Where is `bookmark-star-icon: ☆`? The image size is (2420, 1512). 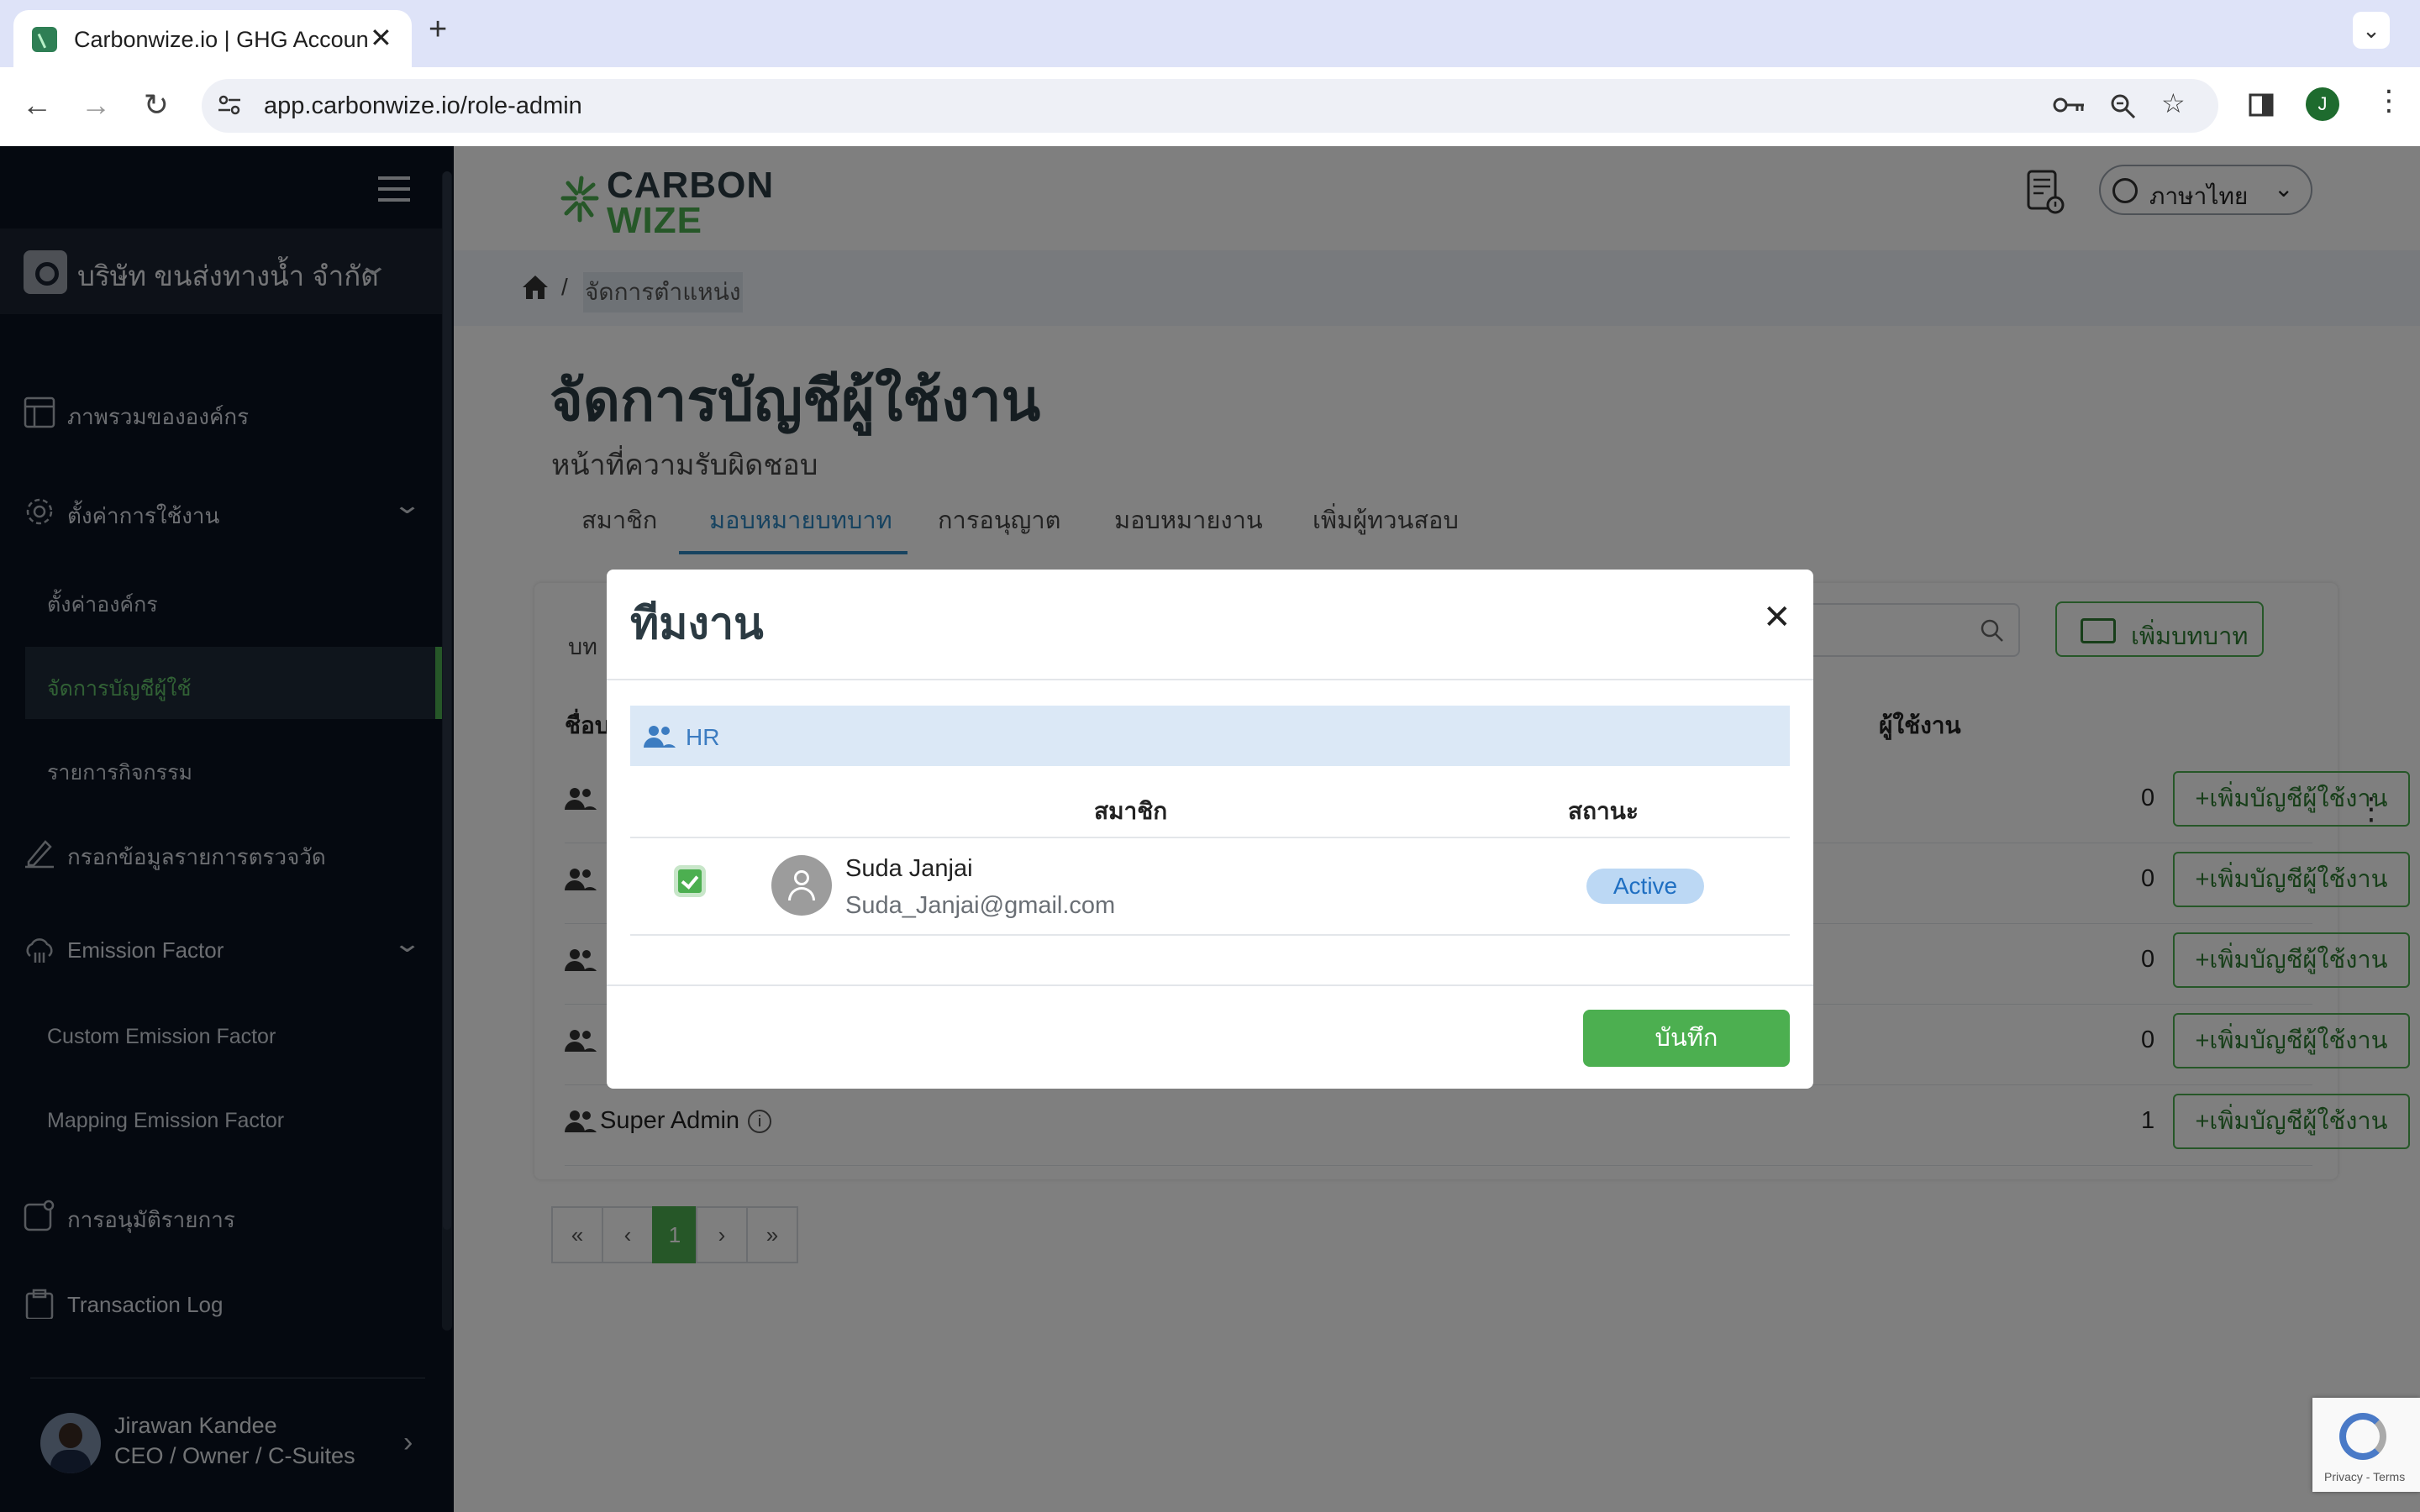 bookmark-star-icon: ☆ is located at coordinates (2173, 103).